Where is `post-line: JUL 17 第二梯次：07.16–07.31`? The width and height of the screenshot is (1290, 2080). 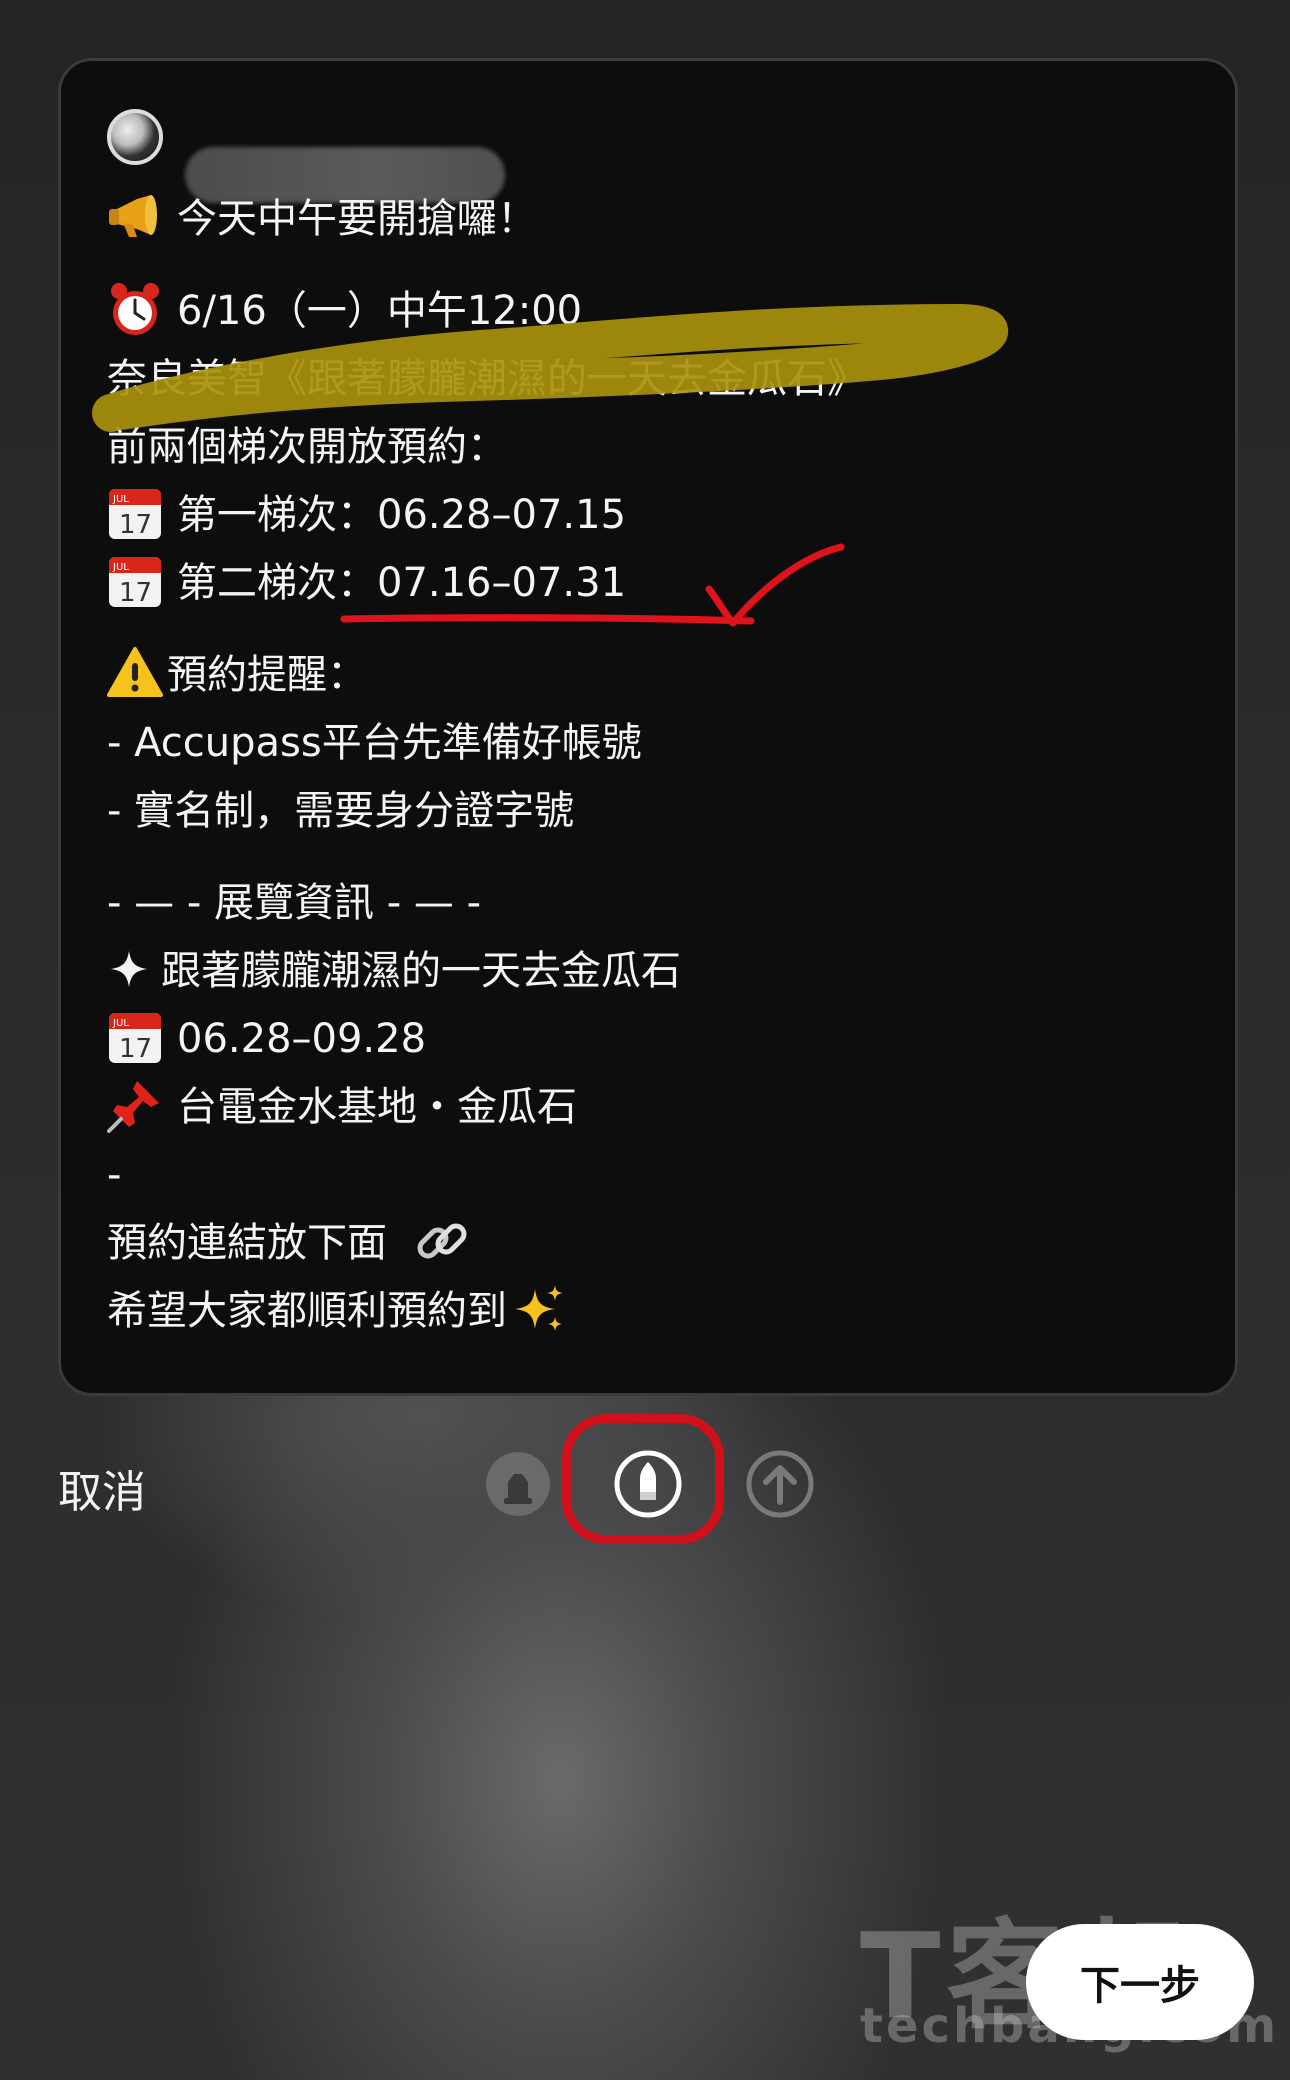 post-line: JUL 17 第二梯次：07.16–07.31 is located at coordinates (366, 583).